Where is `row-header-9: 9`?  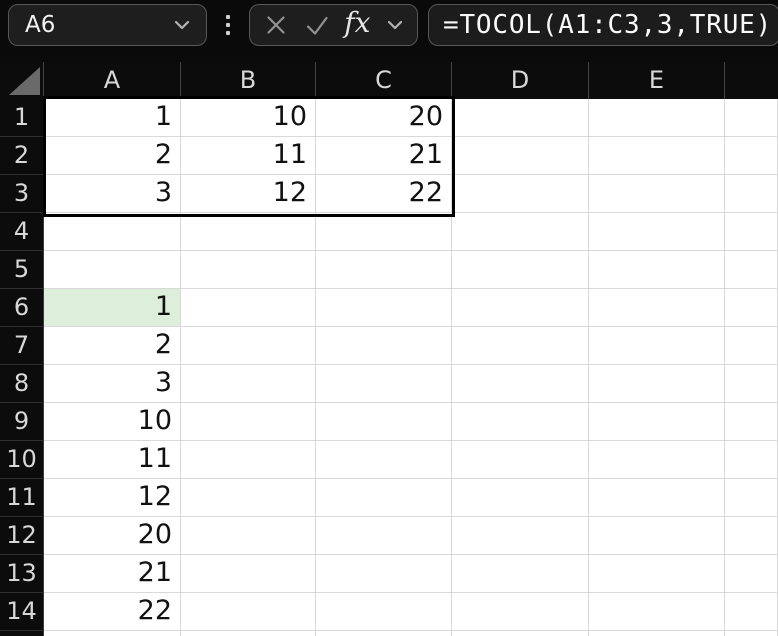 row-header-9: 9 is located at coordinates (22, 422).